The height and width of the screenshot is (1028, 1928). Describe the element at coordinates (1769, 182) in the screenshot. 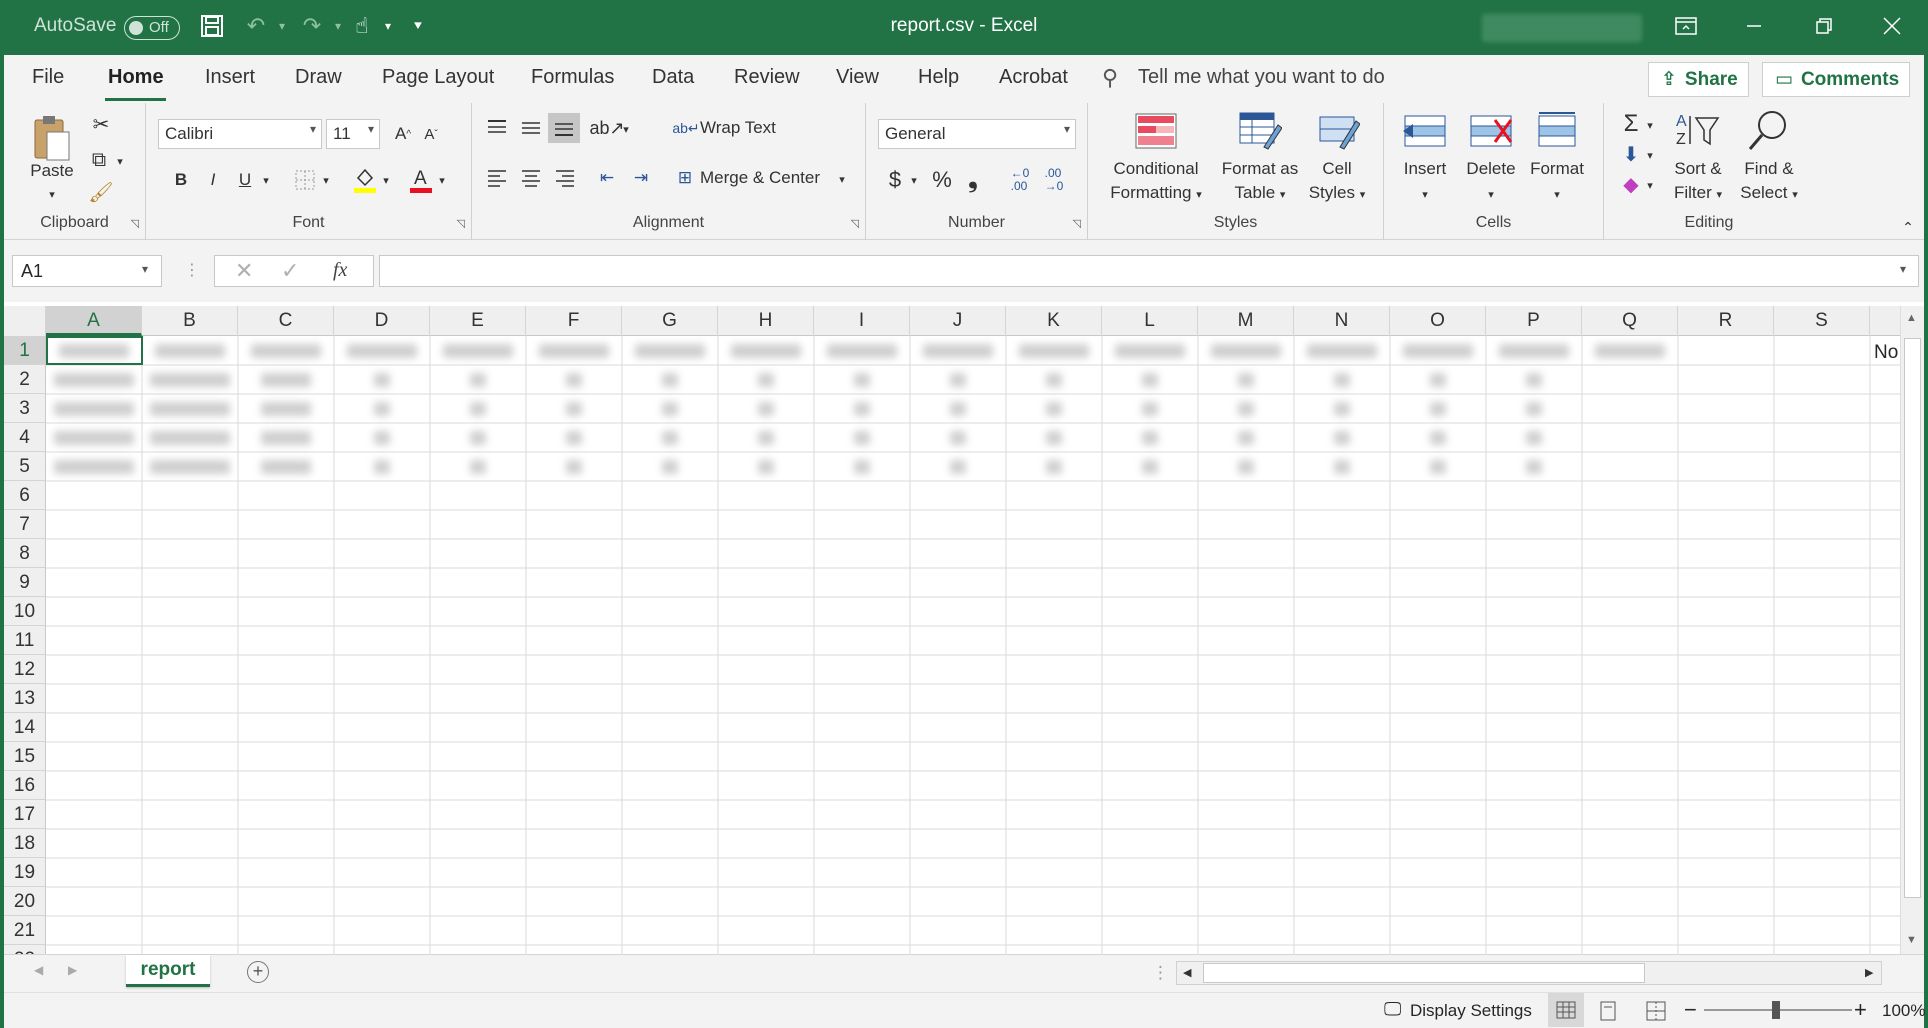

I see `find-select-label: Find & Select ▾` at that location.